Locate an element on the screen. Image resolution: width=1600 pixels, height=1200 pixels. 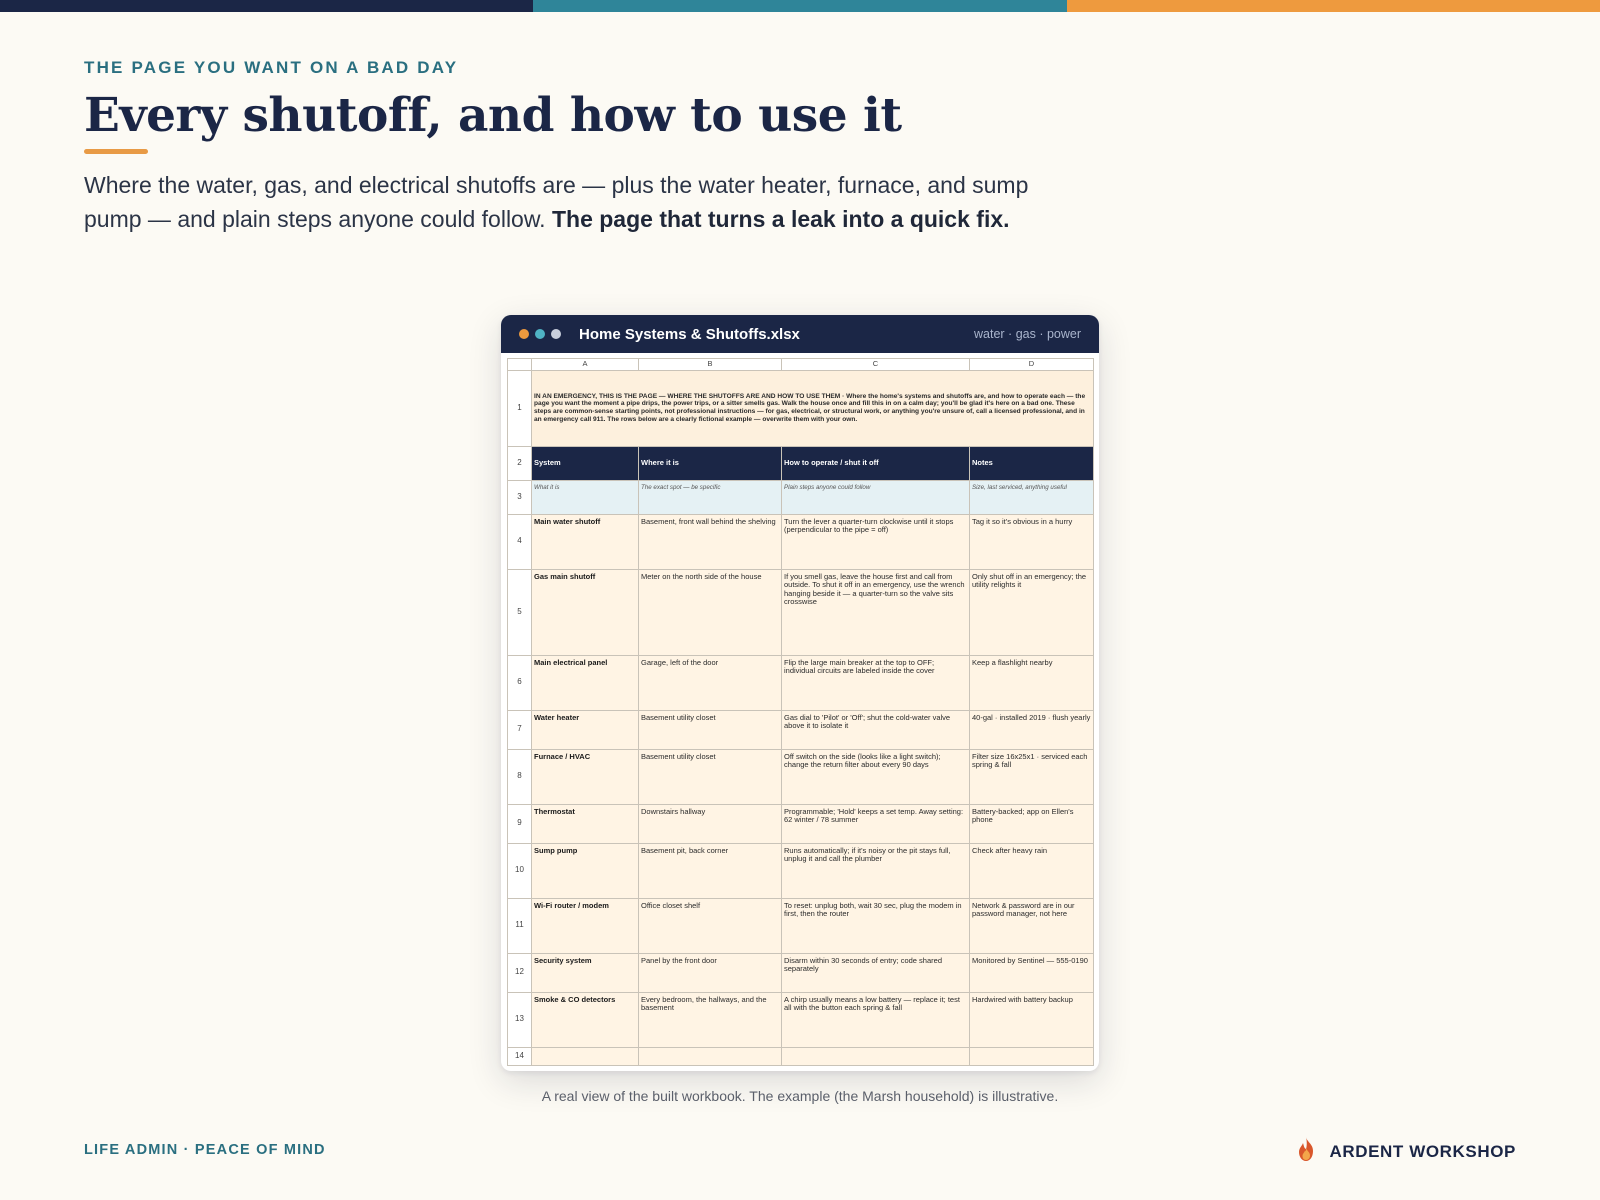
header-cell-operate: How to operate / shut it off is located at coordinates (875, 463).